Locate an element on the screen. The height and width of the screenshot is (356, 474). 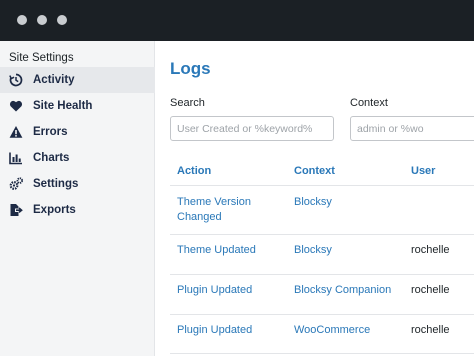
column-header-action: Action is located at coordinates (194, 171).